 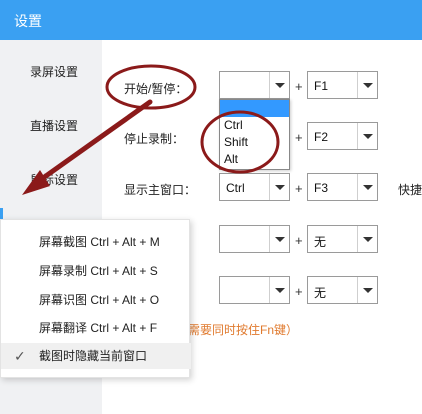 I want to click on sidebar-item-record-settings: 录屏设置, so click(x=51, y=72).